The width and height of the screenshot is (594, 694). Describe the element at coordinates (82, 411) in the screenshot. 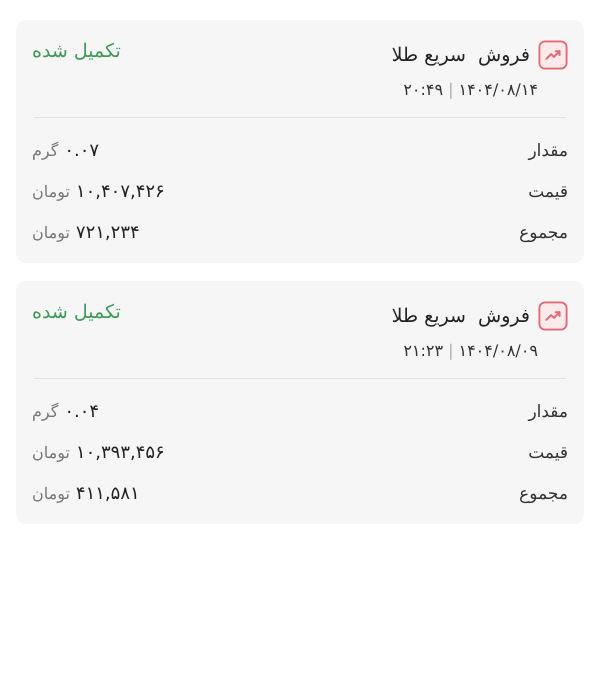

I see `field-value: ۰.۰۴` at that location.